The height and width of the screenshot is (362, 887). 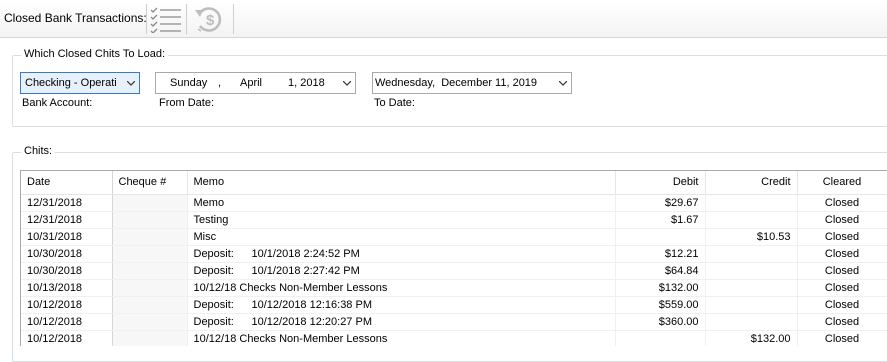 What do you see at coordinates (67, 183) in the screenshot?
I see `col-header-date: Date` at bounding box center [67, 183].